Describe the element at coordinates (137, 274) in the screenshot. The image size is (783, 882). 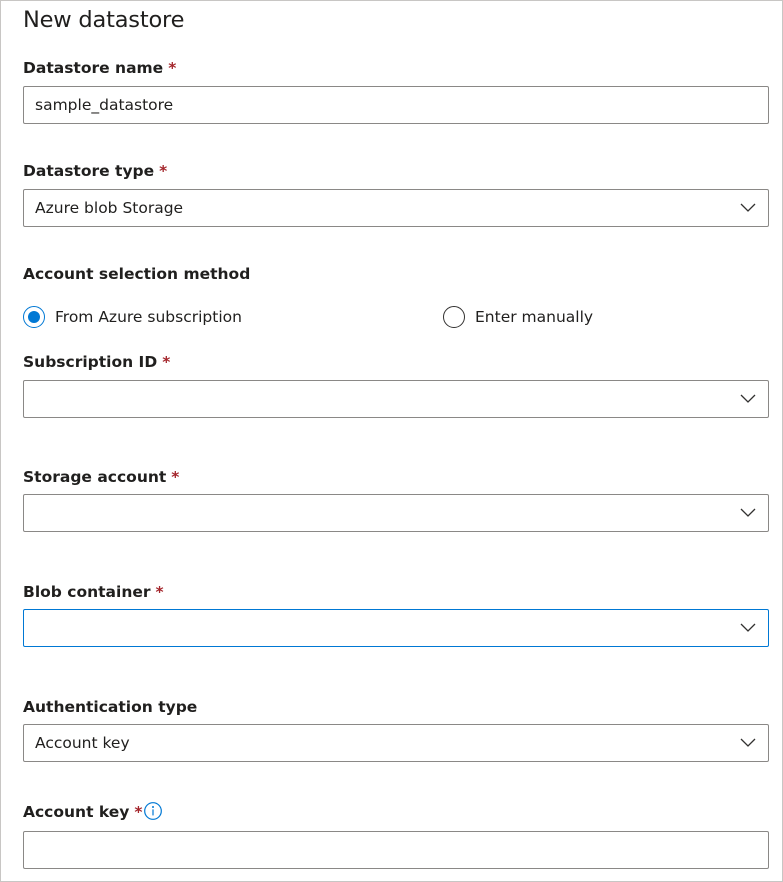
I see `account-selection-label: Account selection method` at that location.